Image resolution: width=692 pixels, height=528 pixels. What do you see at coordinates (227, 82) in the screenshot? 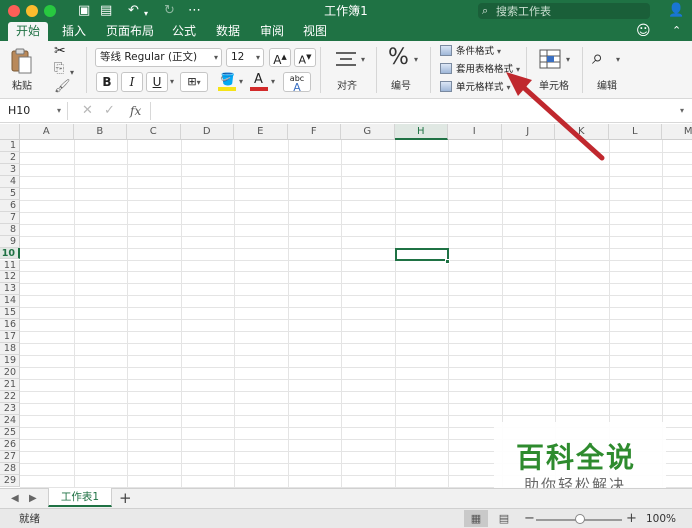
I see `fill-color-button: 🪣` at bounding box center [227, 82].